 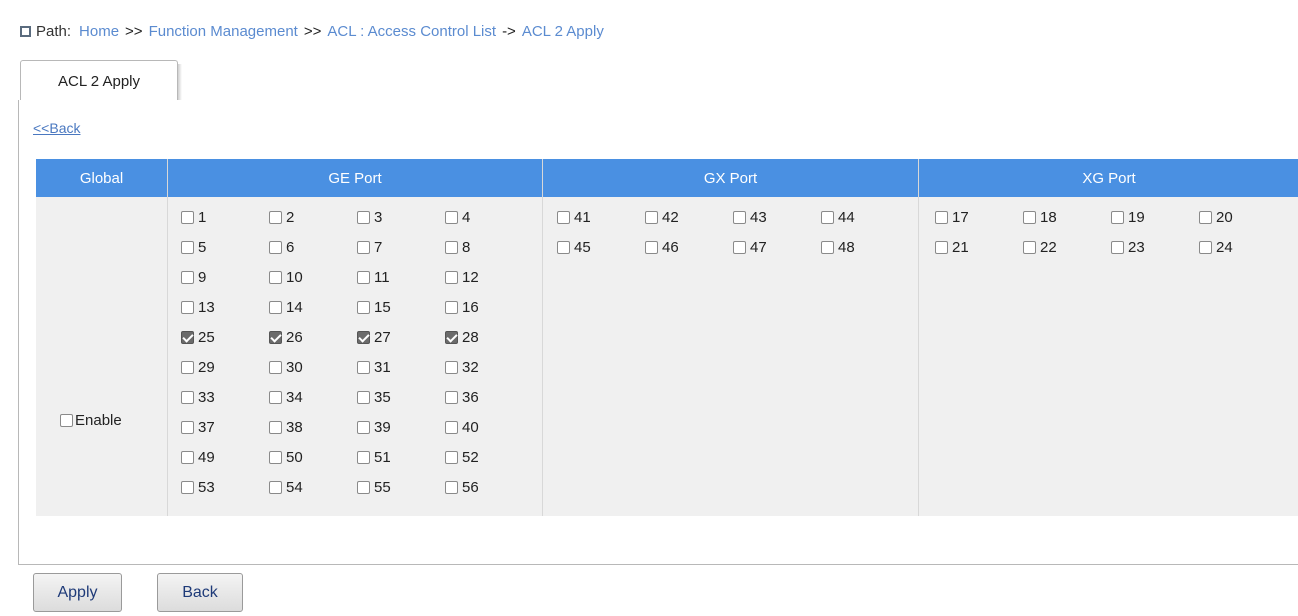 I want to click on ge-port-10-checkbox: 10, so click(x=286, y=277).